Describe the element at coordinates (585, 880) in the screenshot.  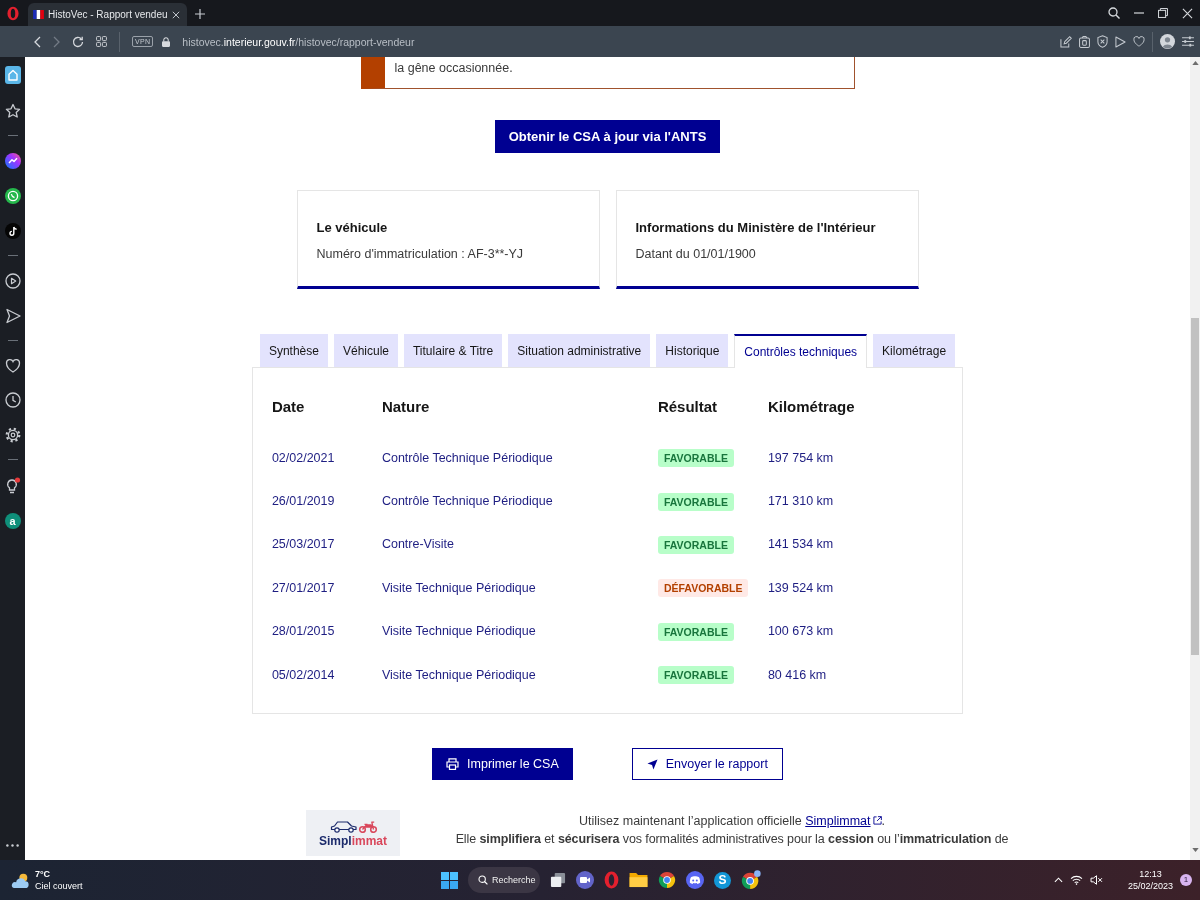
I see `video-call-icon` at that location.